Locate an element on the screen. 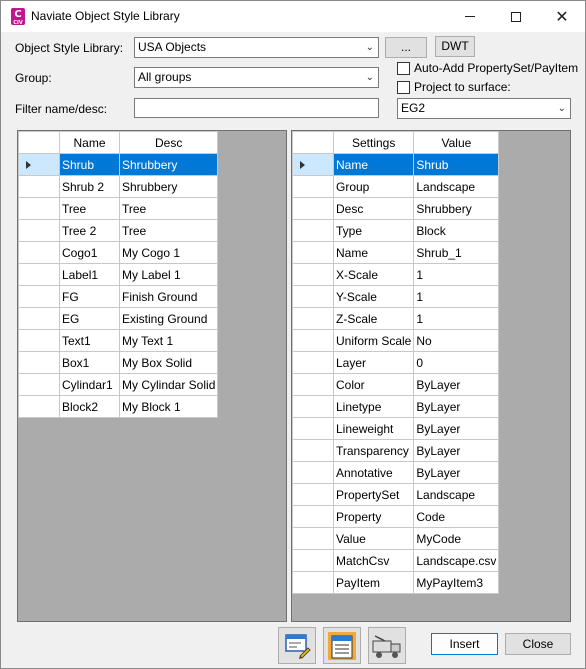 The width and height of the screenshot is (586, 669). title-bar: C CIV Naviate Object Style Library ✕ is located at coordinates (293, 16).